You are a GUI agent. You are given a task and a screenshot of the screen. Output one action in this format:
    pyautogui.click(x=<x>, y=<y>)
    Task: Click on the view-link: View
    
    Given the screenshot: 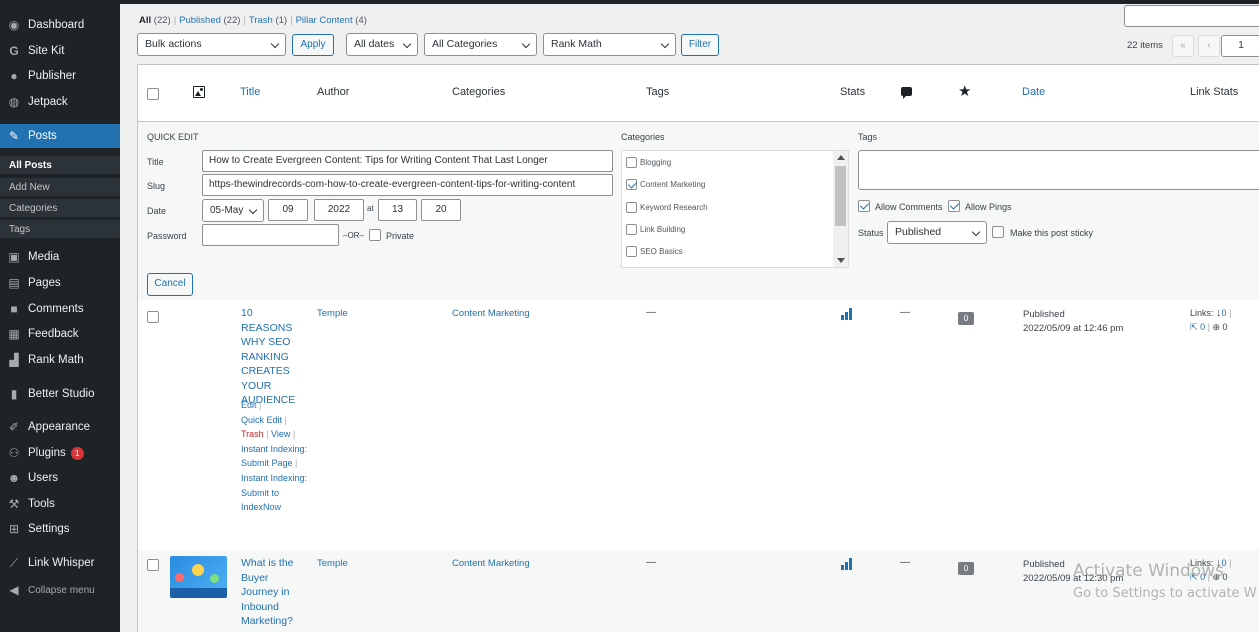 What is the action you would take?
    pyautogui.click(x=280, y=434)
    